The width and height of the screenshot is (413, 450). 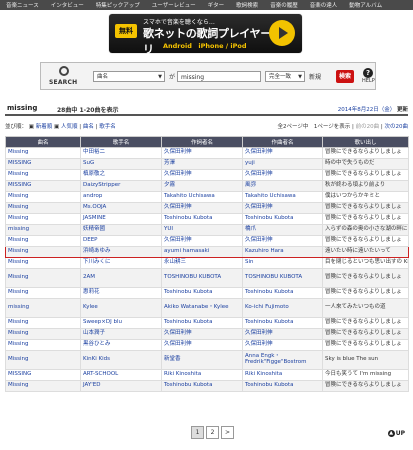 I want to click on lyricist-cell: ayumi hamasaki, so click(x=202, y=252).